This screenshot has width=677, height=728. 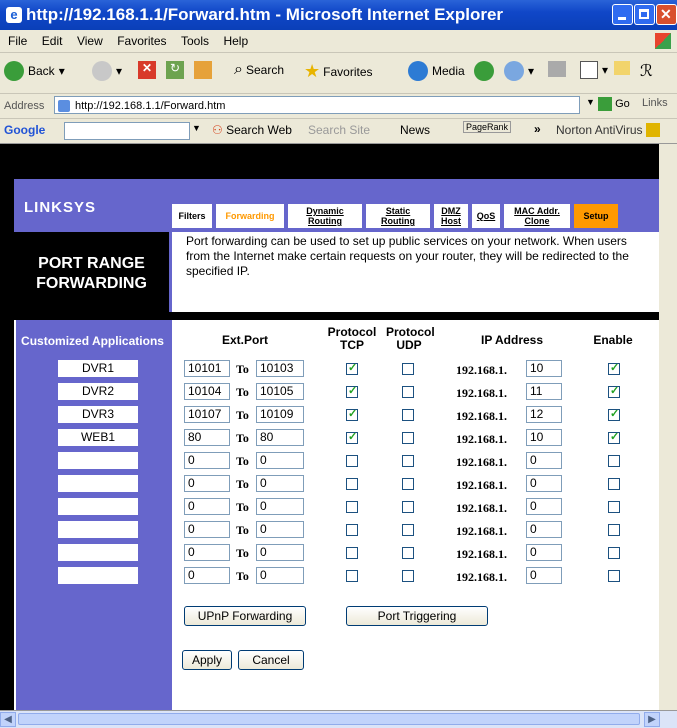 I want to click on app-name-input: DVR3, so click(x=98, y=414).